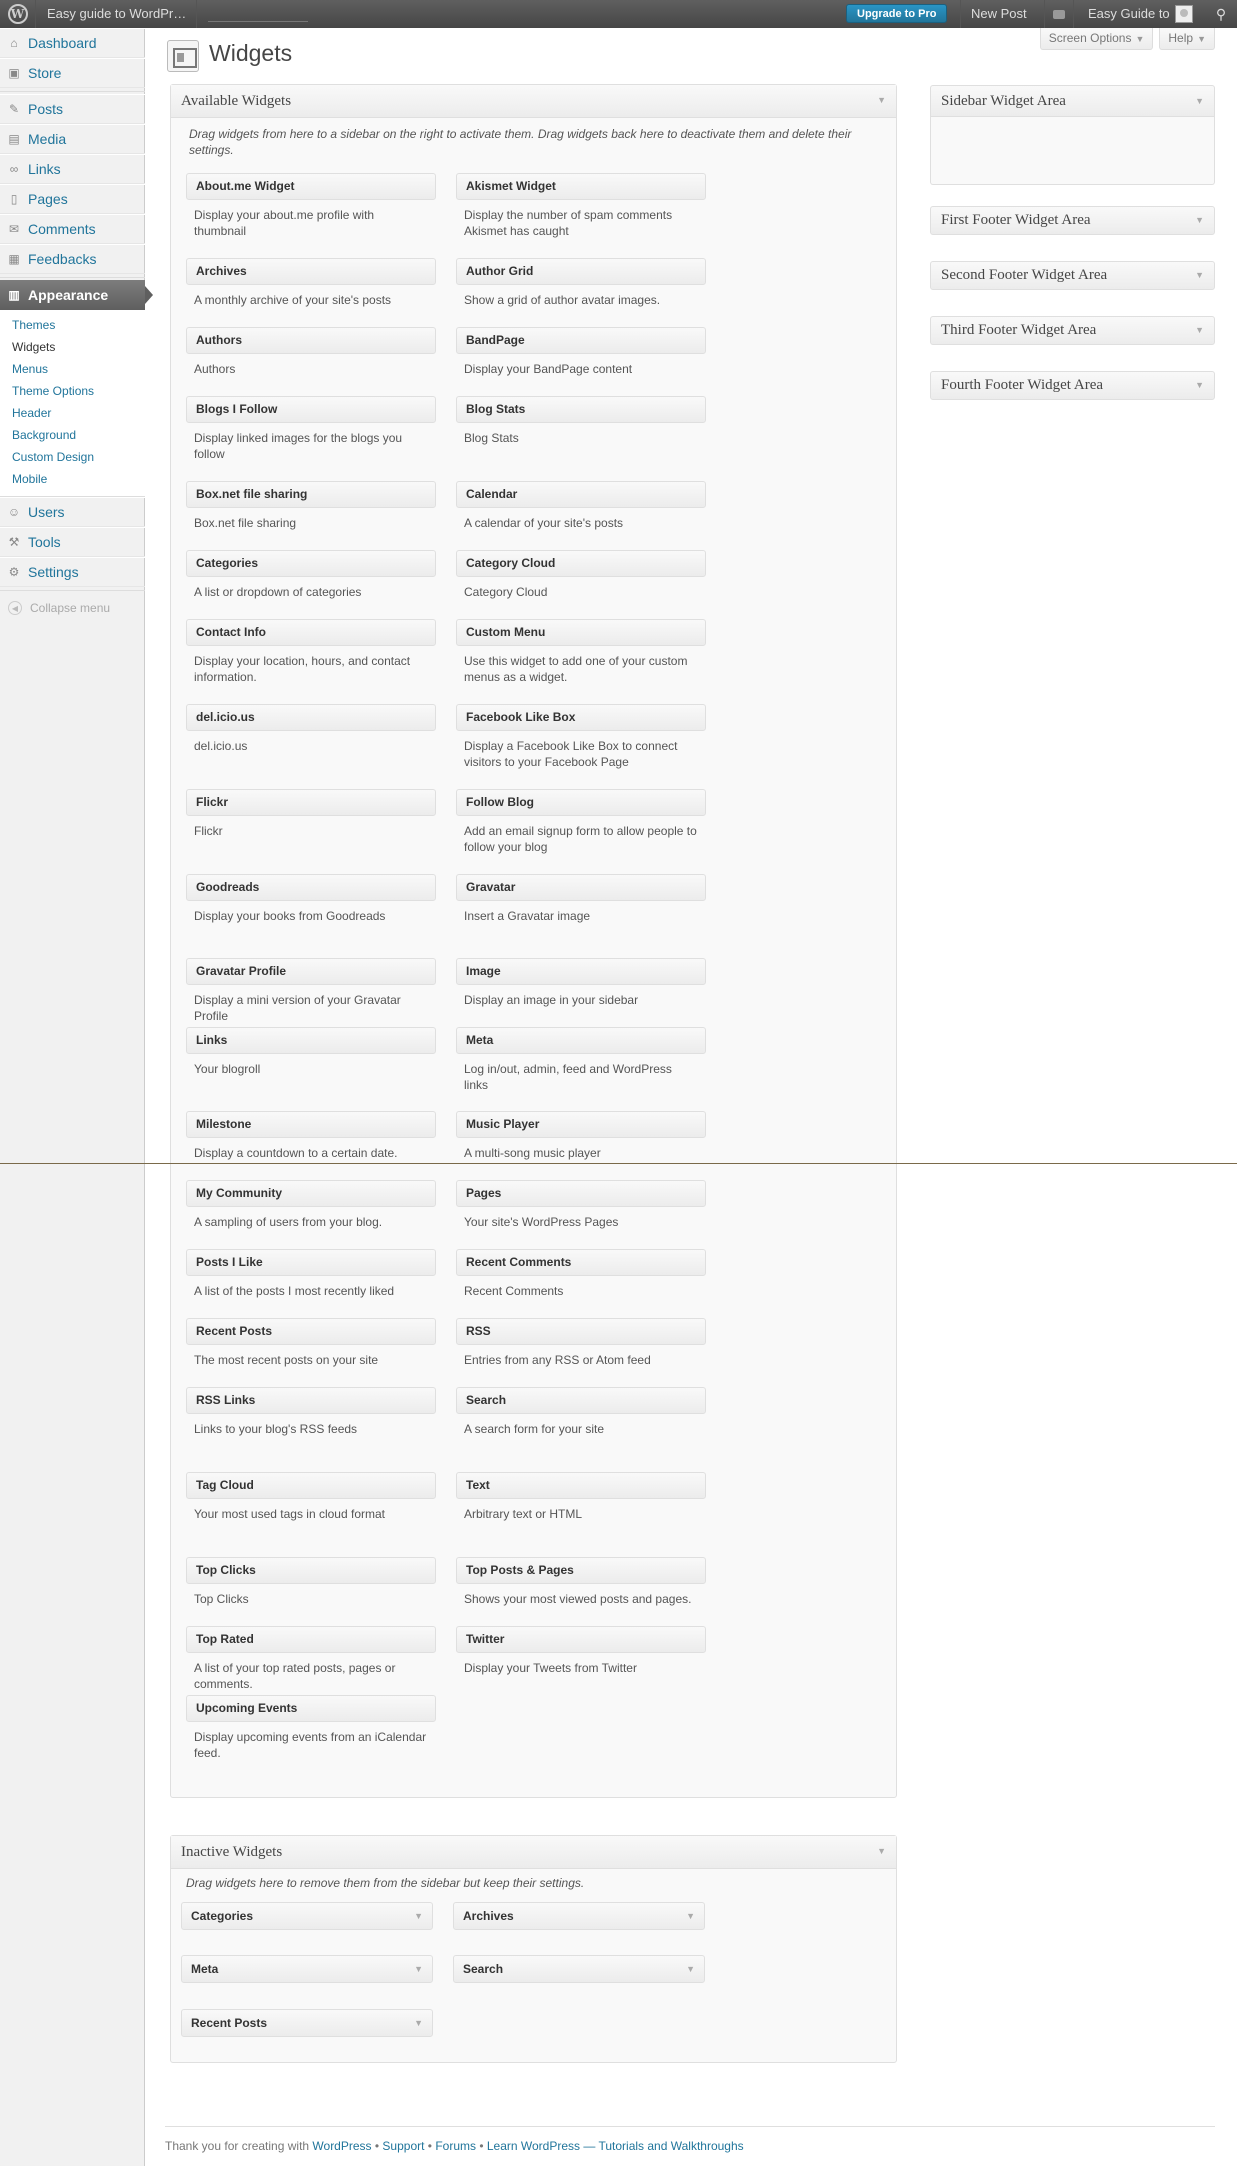 Image resolution: width=1237 pixels, height=2166 pixels. What do you see at coordinates (311, 1708) in the screenshot?
I see `widget-title: Upcoming Events` at bounding box center [311, 1708].